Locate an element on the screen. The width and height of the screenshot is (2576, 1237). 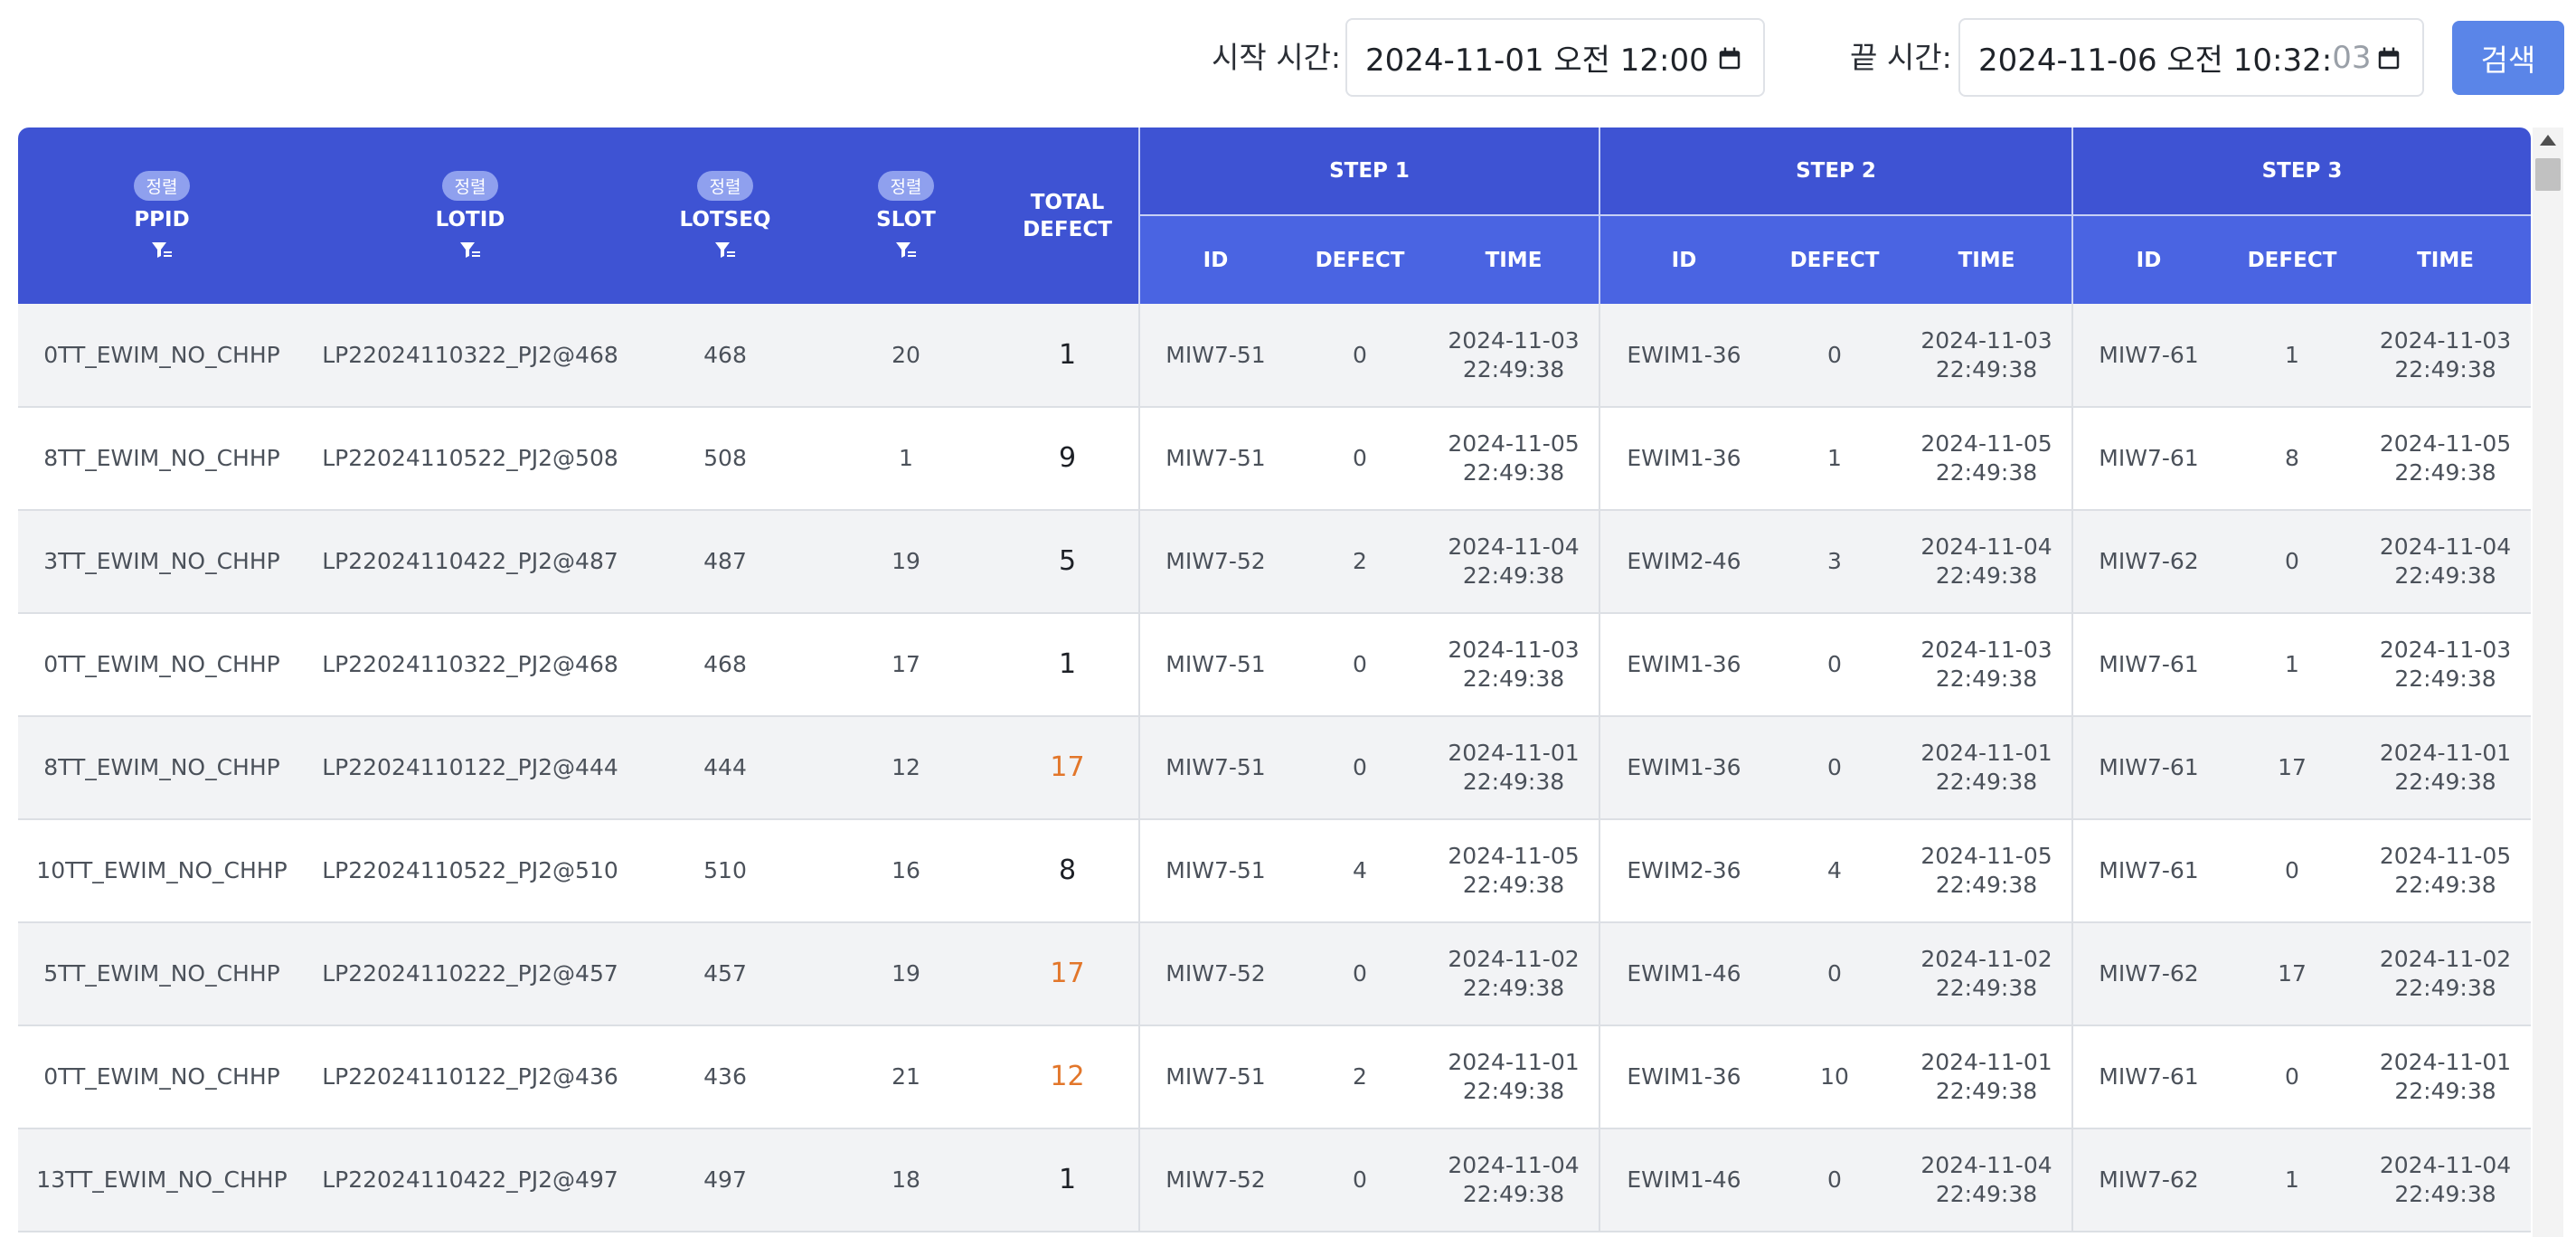
column-title-total: TOTAL is located at coordinates (1067, 202).